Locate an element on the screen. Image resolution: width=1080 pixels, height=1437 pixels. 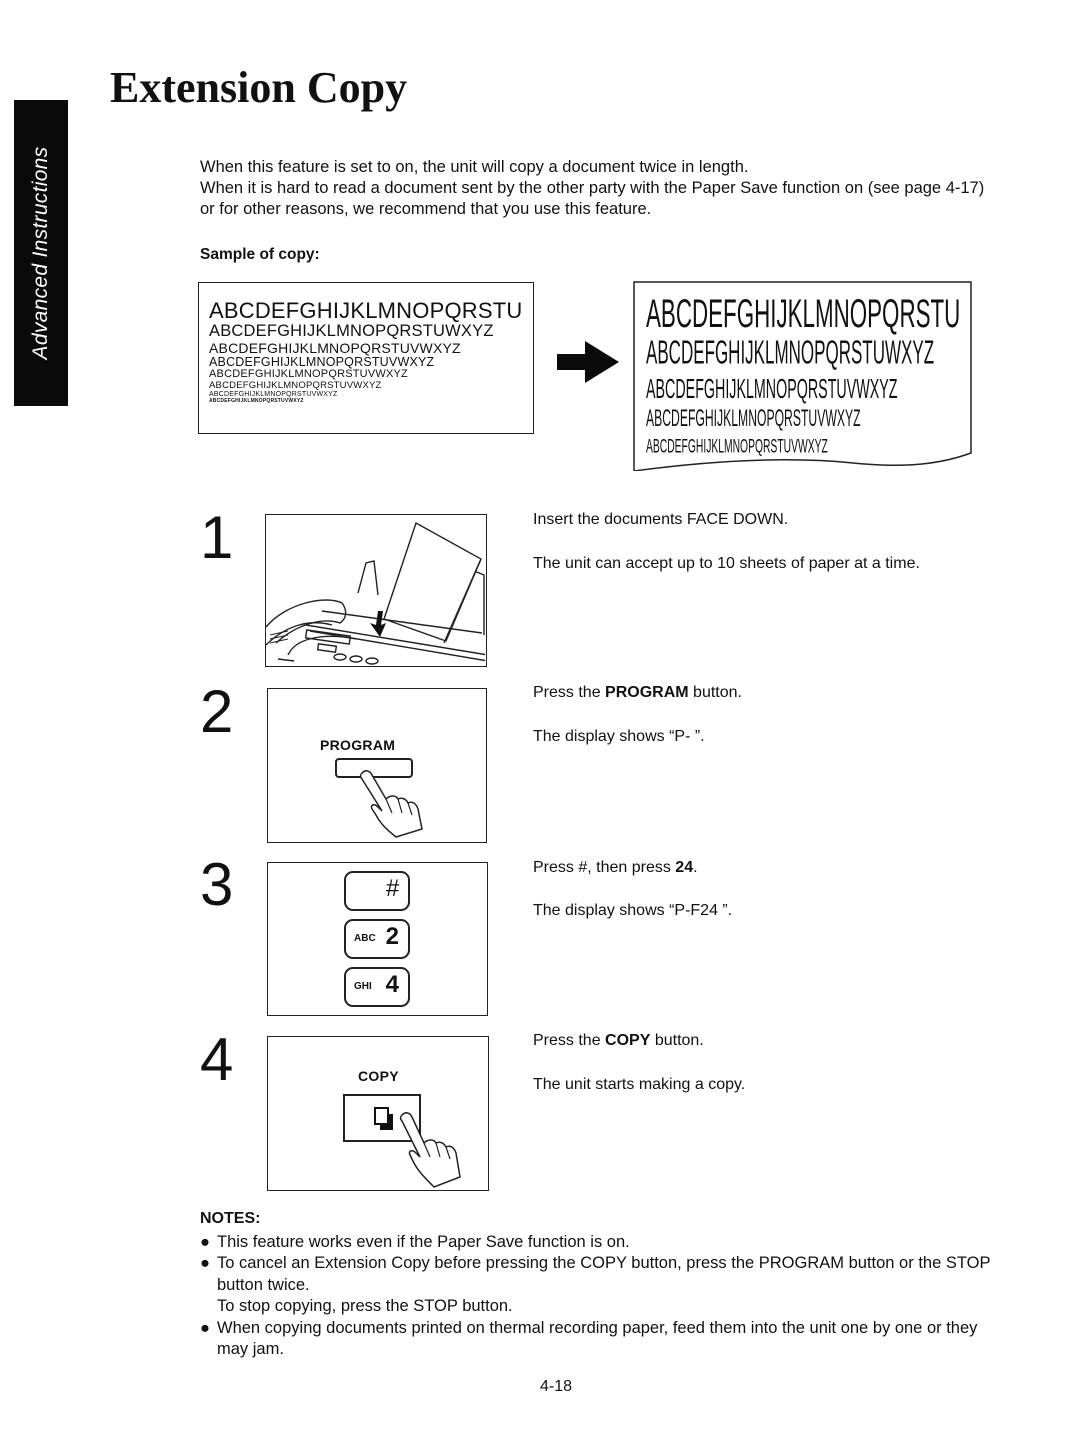
step-instruction: Press #, then press 24. is located at coordinates (615, 868).